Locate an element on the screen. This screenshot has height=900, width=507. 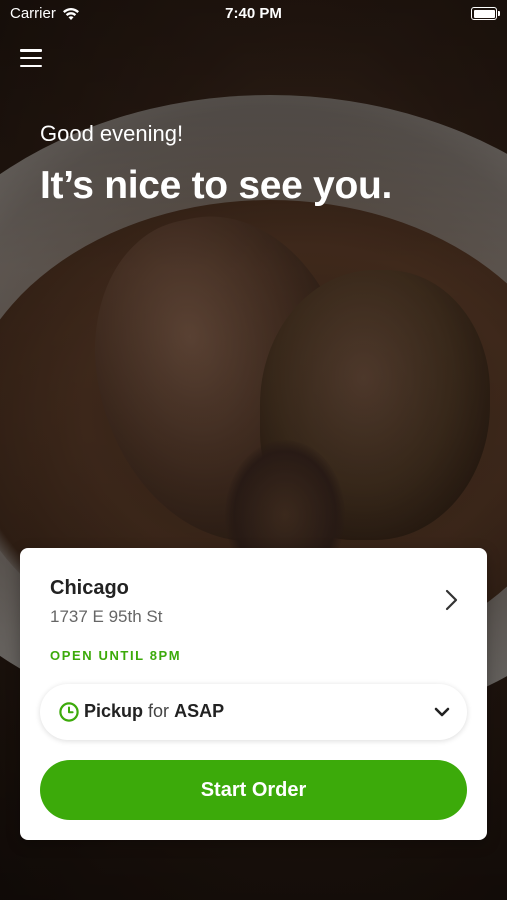
status-time: 7:40 PM is located at coordinates (253, 13).